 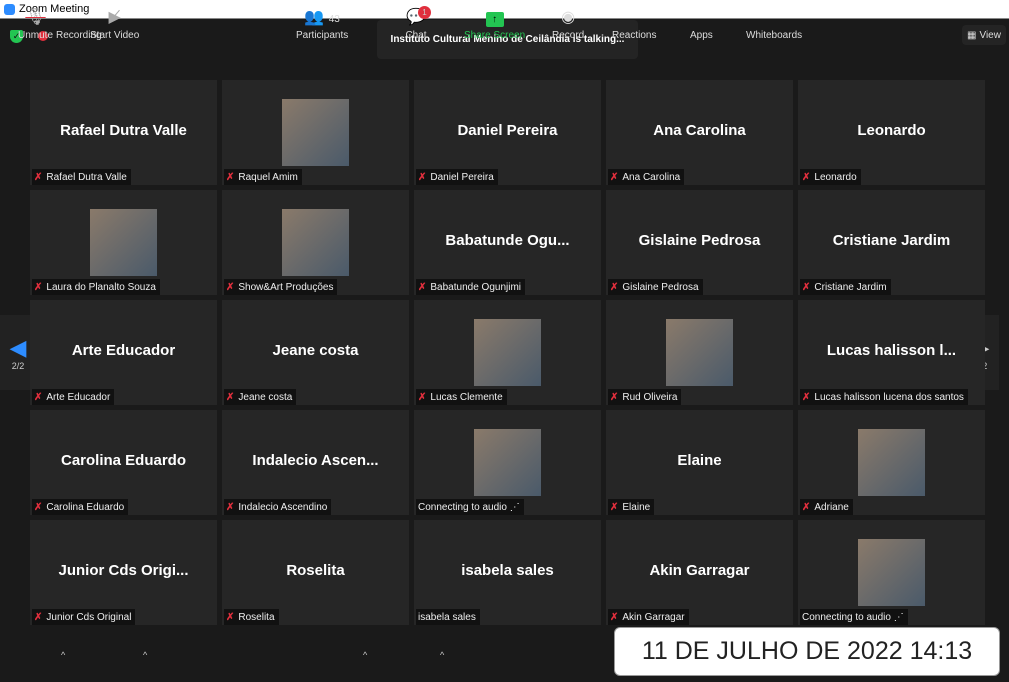 What do you see at coordinates (884, 397) in the screenshot?
I see `participant-name-label: ✗ Lucas halisson lucena dos santos` at bounding box center [884, 397].